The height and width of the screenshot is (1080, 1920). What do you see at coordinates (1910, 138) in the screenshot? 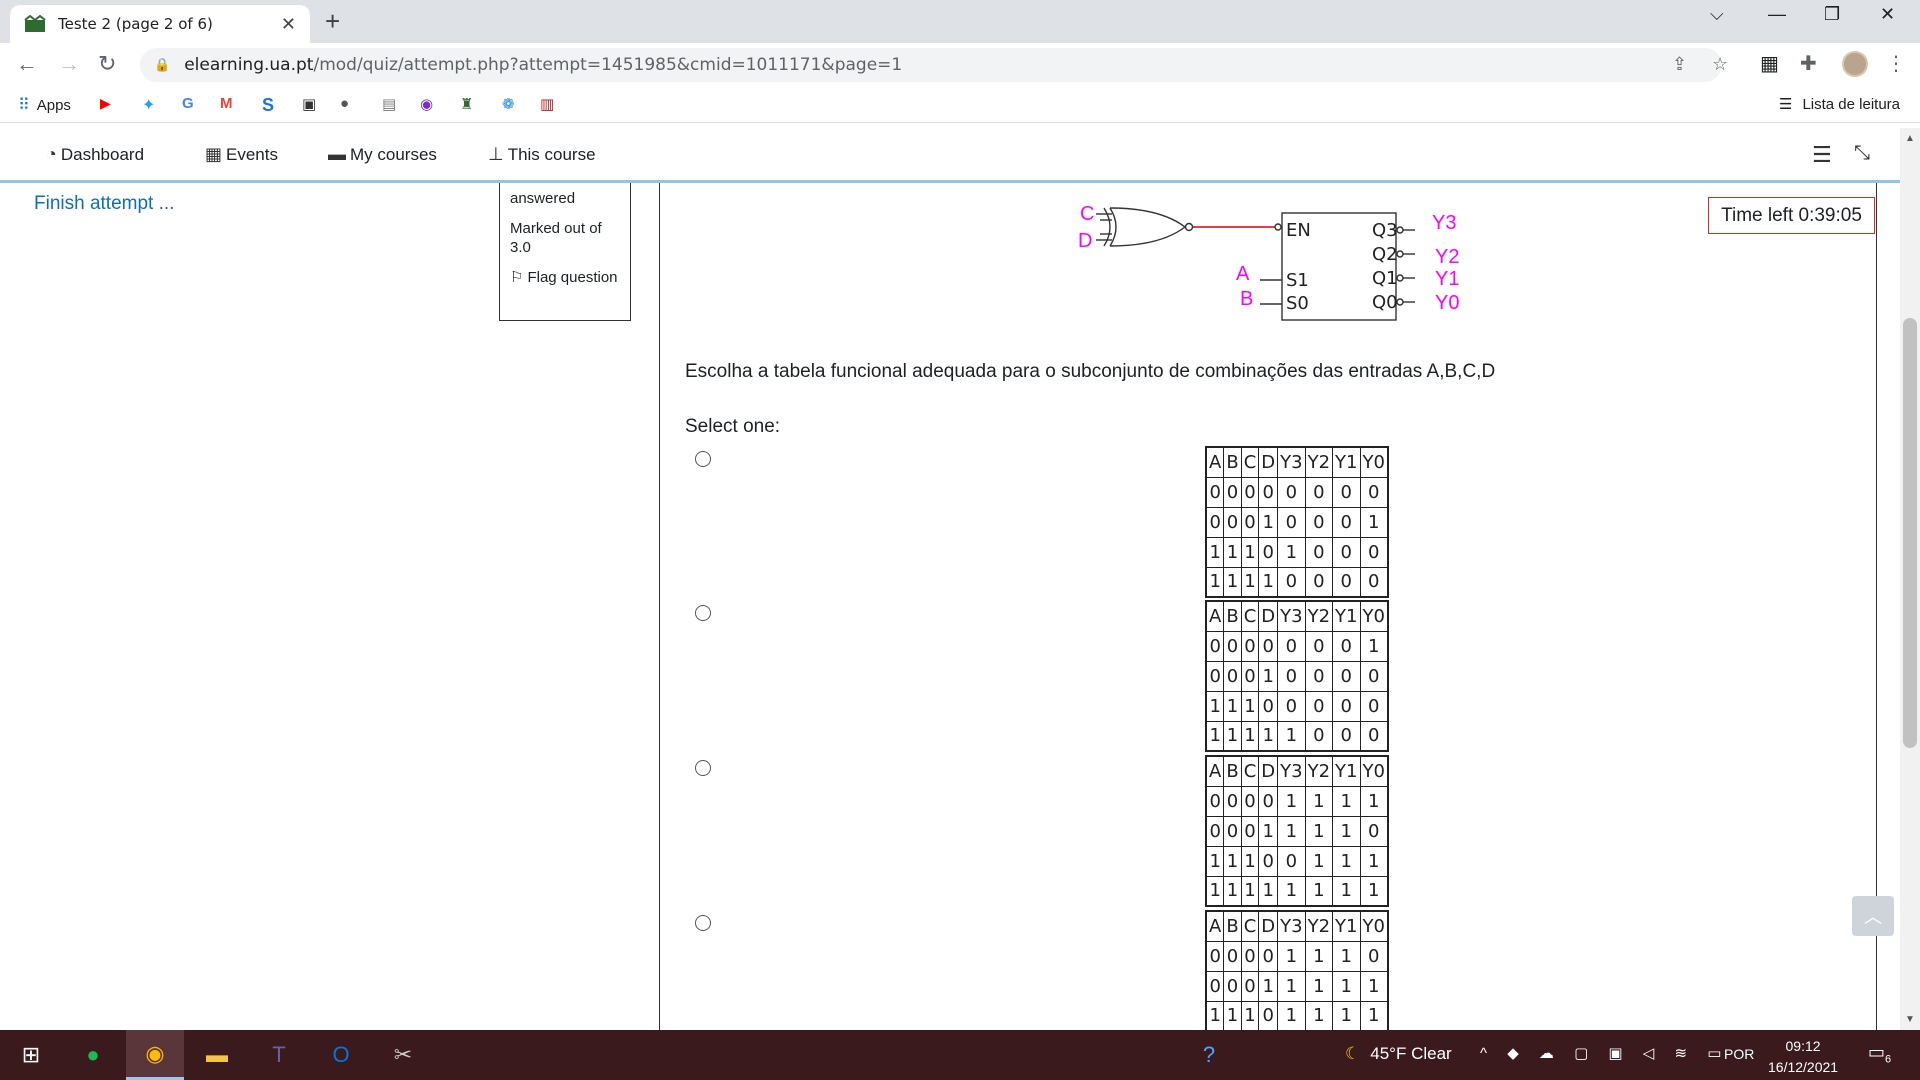
I see `scroll-up-icon: ▲` at bounding box center [1910, 138].